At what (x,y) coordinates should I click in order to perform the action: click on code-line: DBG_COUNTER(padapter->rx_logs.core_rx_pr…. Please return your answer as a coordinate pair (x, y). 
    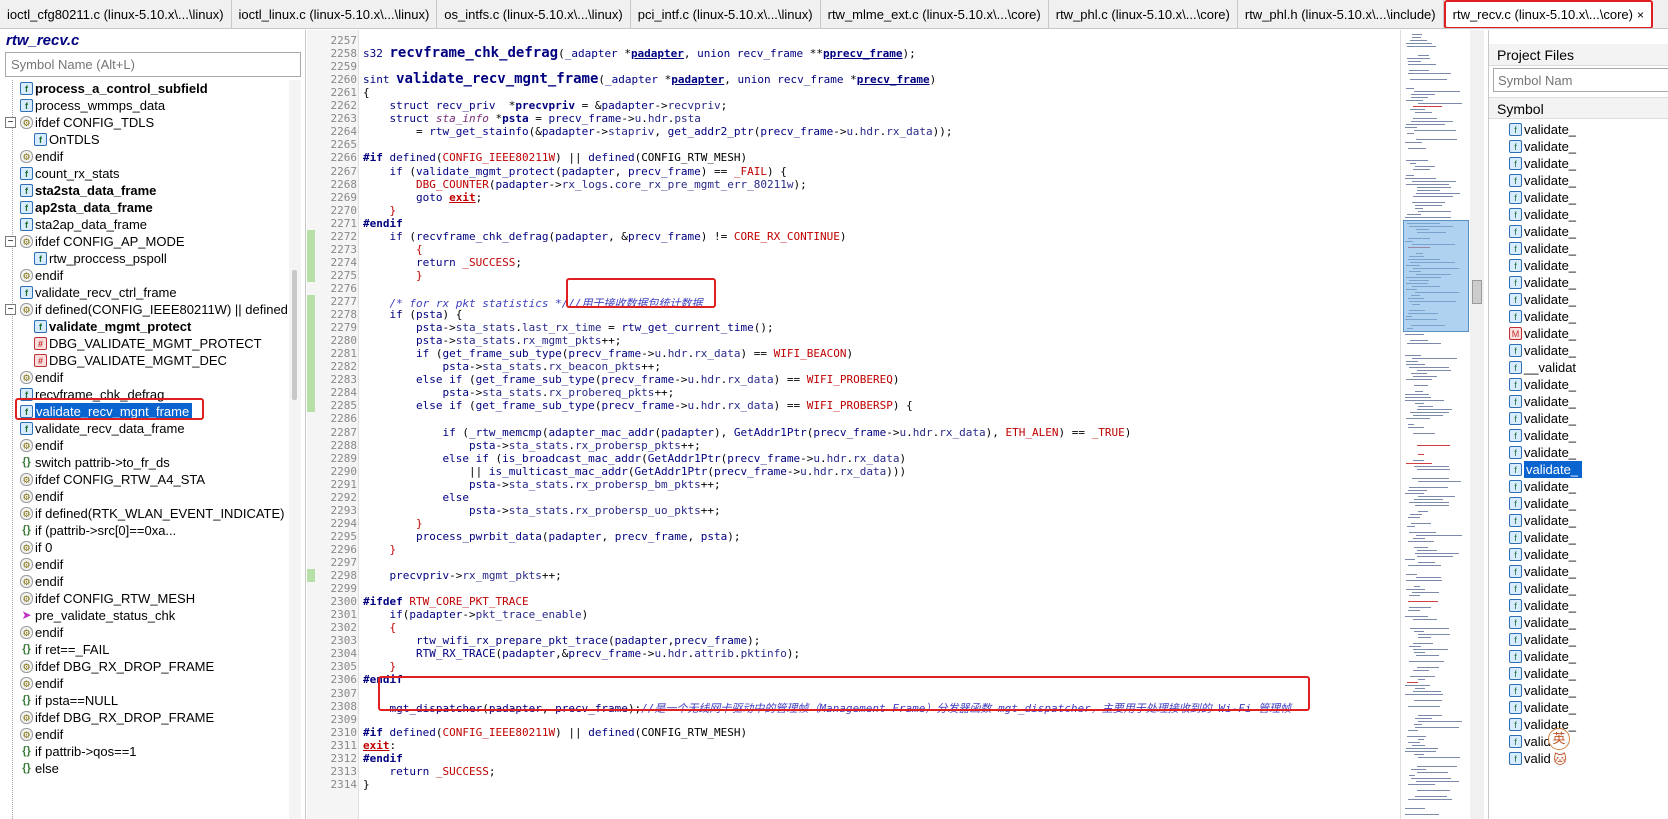
    Looking at the image, I should click on (585, 184).